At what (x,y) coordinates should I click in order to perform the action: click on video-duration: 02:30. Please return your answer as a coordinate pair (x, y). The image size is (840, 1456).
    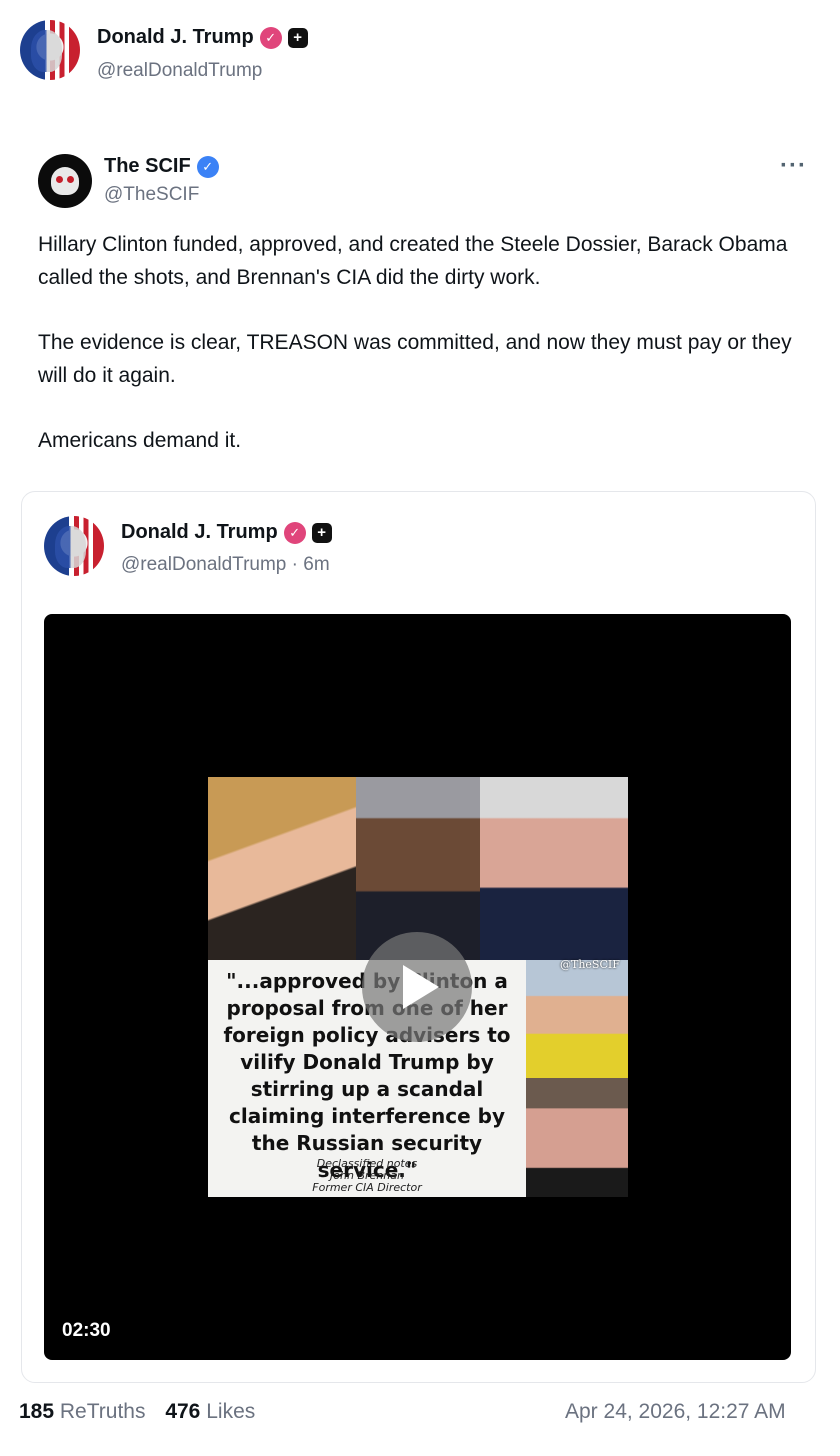
    Looking at the image, I should click on (86, 1330).